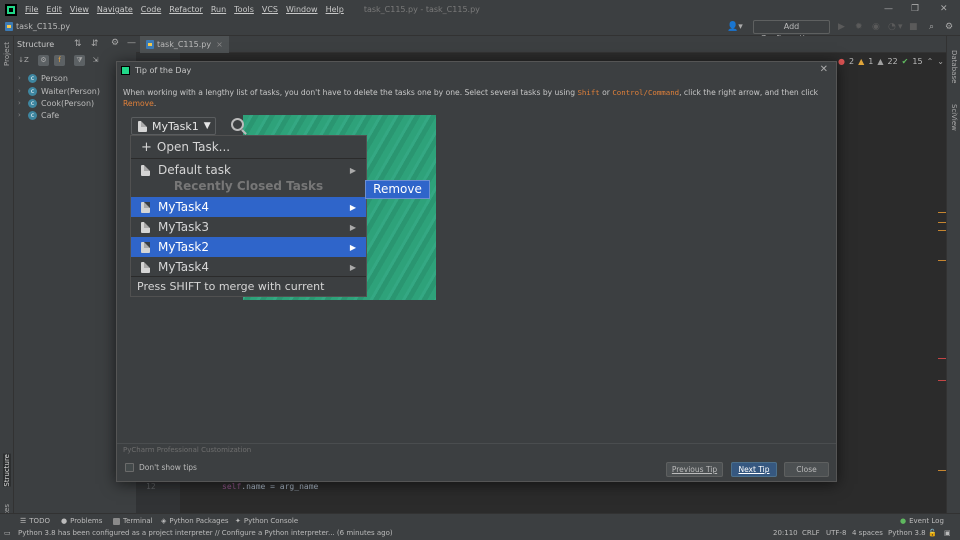  Describe the element at coordinates (133, 521) in the screenshot. I see `terminal-tool-button: Terminal` at that location.